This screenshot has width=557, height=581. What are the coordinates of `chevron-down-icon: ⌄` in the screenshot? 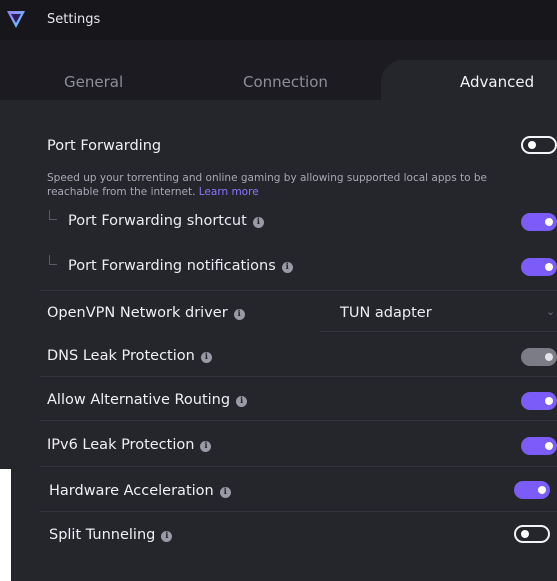 It's located at (550, 311).